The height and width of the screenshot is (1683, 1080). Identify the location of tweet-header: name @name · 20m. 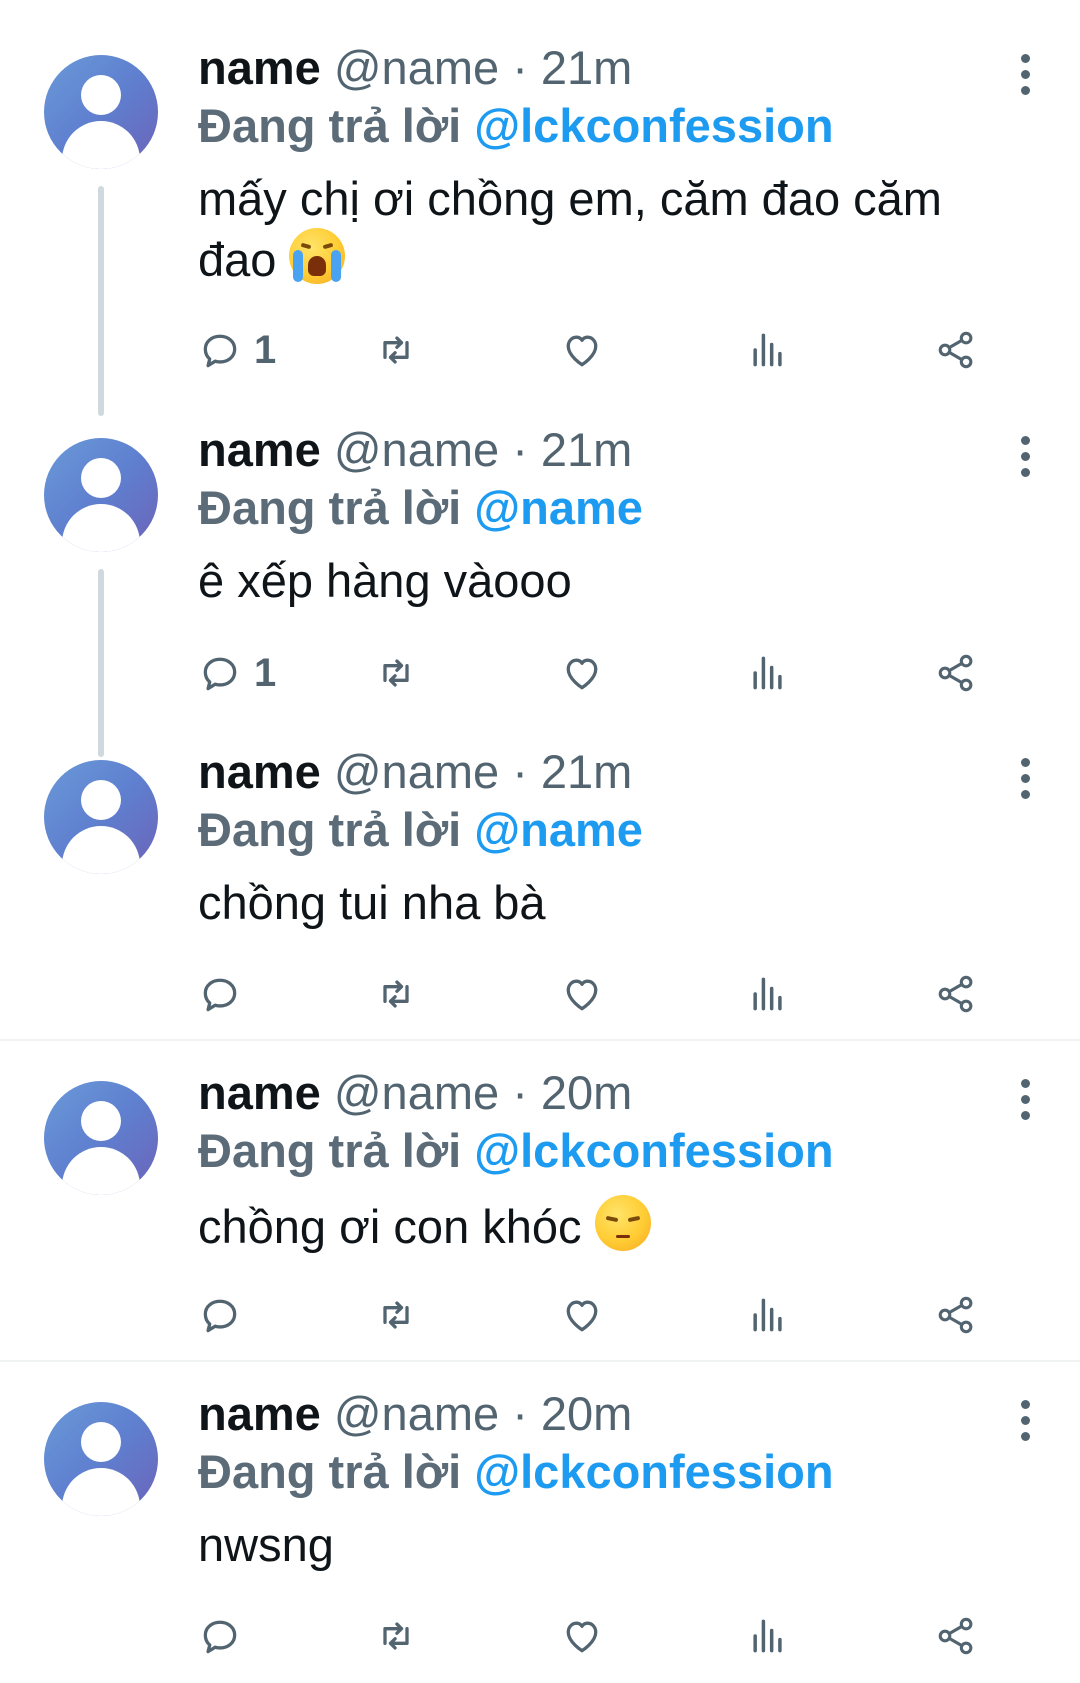
(609, 1093).